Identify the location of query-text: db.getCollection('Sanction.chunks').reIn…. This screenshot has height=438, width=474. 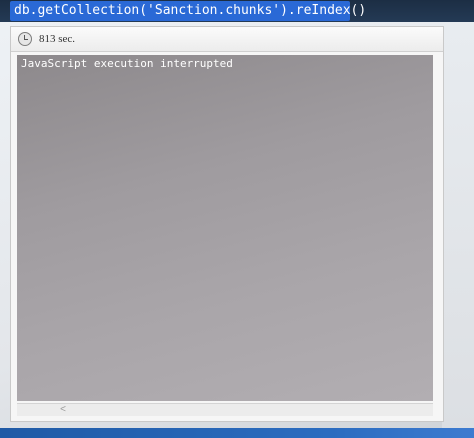
(190, 10).